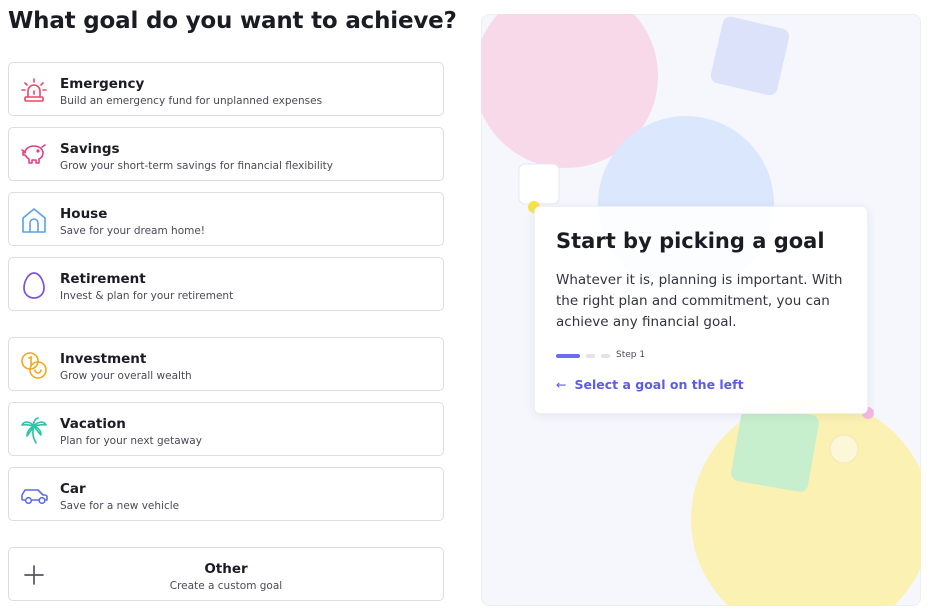 This screenshot has height=616, width=932. I want to click on goal-title: Savings, so click(90, 149).